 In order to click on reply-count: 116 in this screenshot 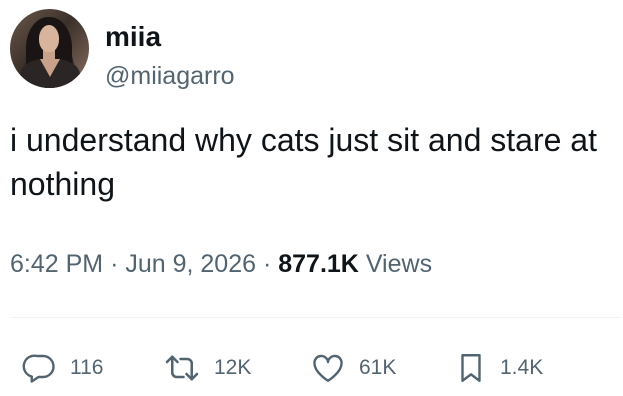, I will do `click(87, 367)`.